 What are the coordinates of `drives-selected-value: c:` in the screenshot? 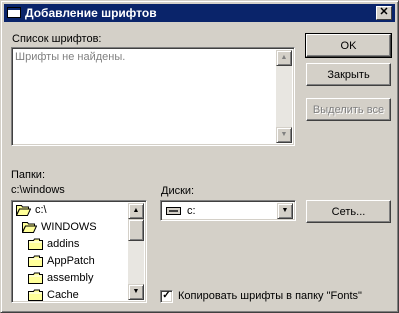 It's located at (191, 211).